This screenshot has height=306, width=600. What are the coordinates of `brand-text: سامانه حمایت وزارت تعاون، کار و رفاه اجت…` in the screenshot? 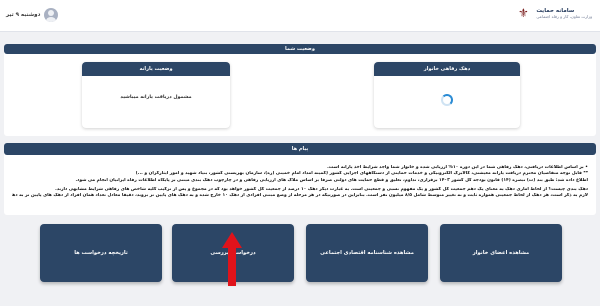 It's located at (564, 13).